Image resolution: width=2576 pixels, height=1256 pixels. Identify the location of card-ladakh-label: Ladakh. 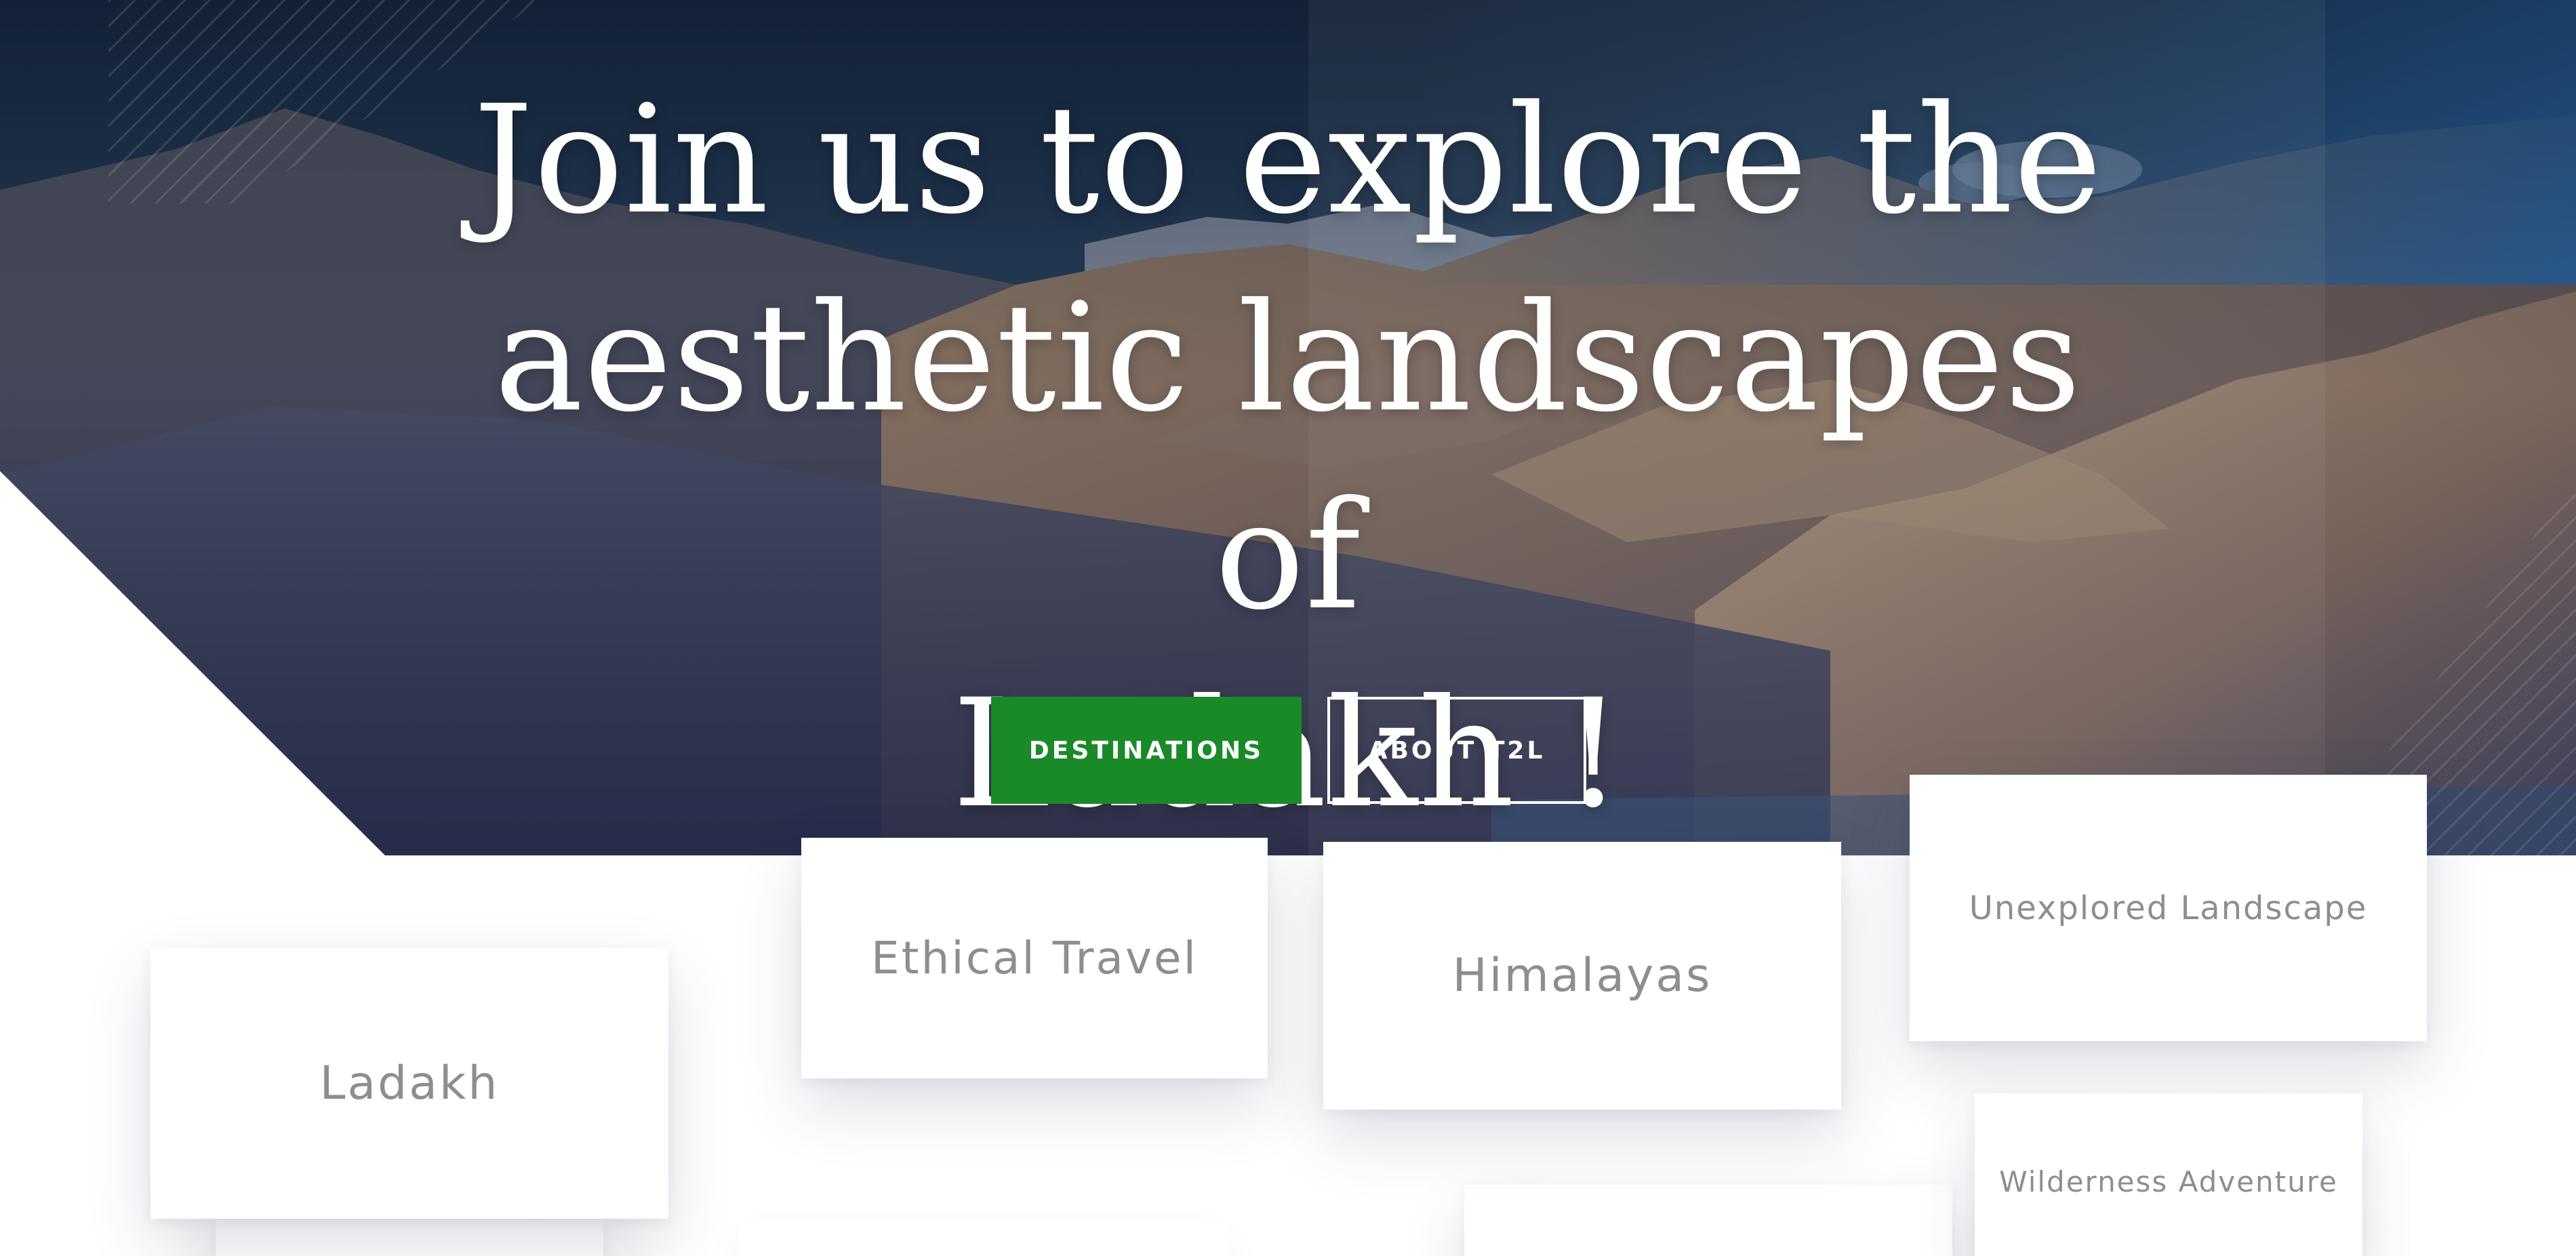
(409, 1083).